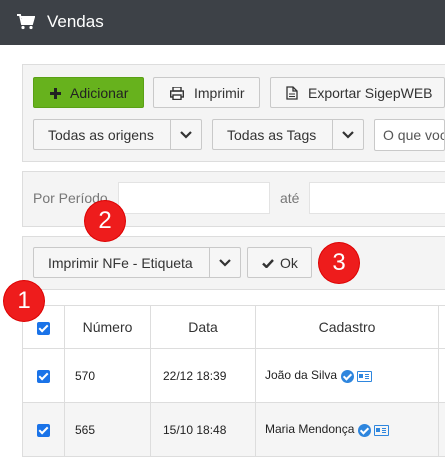 Image resolution: width=445 pixels, height=460 pixels. I want to click on table-row: 570 22/12 18:39 João da Silva, so click(233, 375).